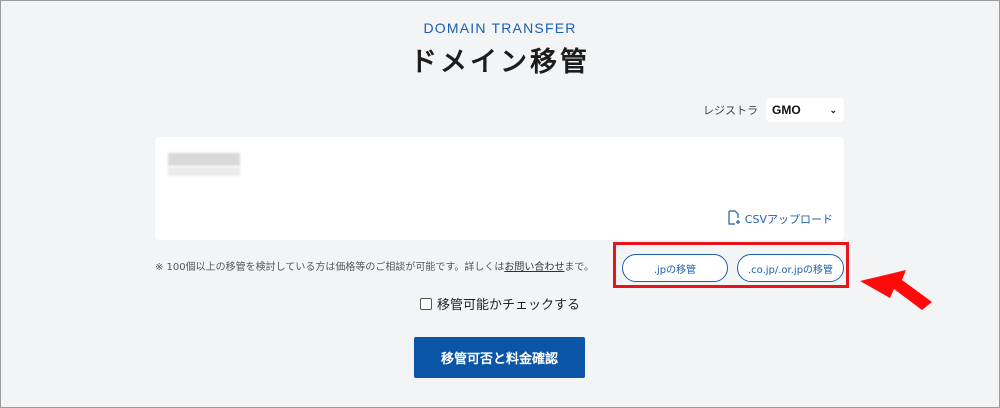 The height and width of the screenshot is (408, 1000). What do you see at coordinates (805, 110) in the screenshot?
I see `registrar-select: GMO ⌄` at bounding box center [805, 110].